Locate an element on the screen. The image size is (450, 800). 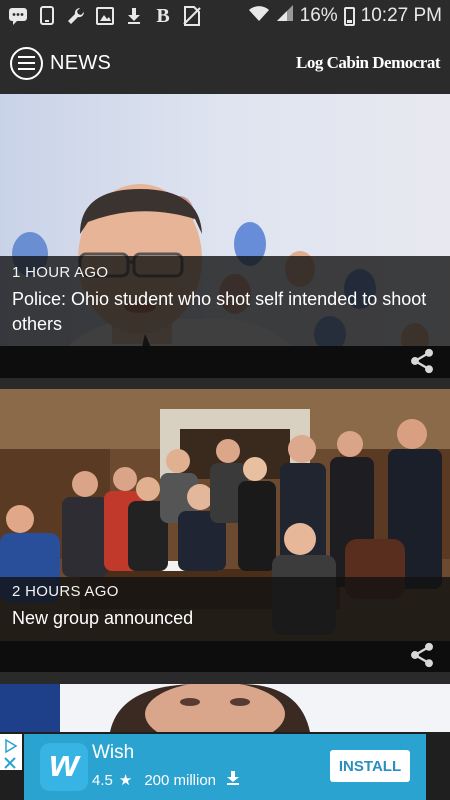
download-icon is located at coordinates (134, 16).